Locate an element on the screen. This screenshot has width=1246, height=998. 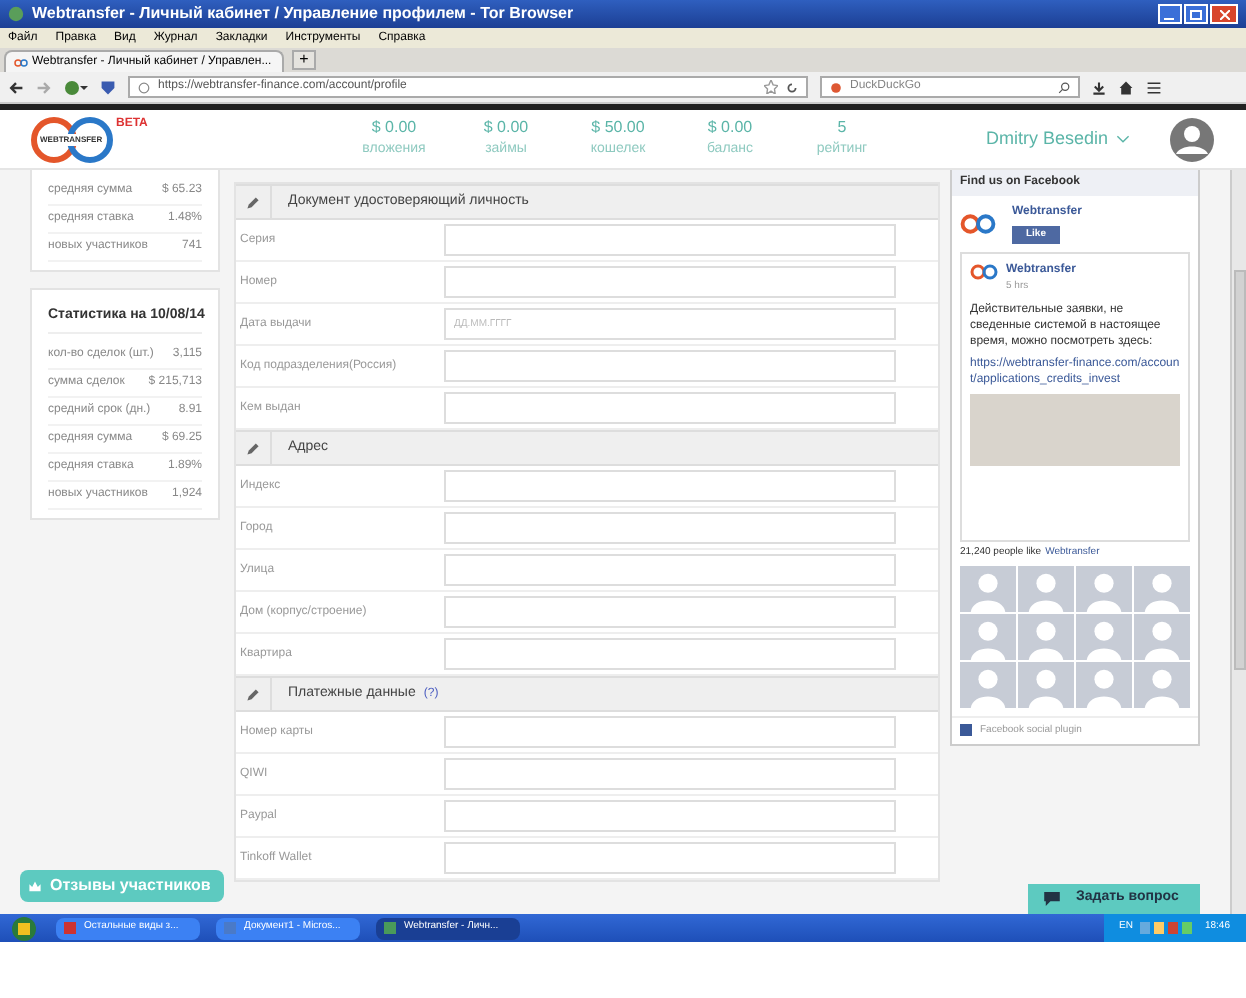
menu-icon is located at coordinates (1154, 87).